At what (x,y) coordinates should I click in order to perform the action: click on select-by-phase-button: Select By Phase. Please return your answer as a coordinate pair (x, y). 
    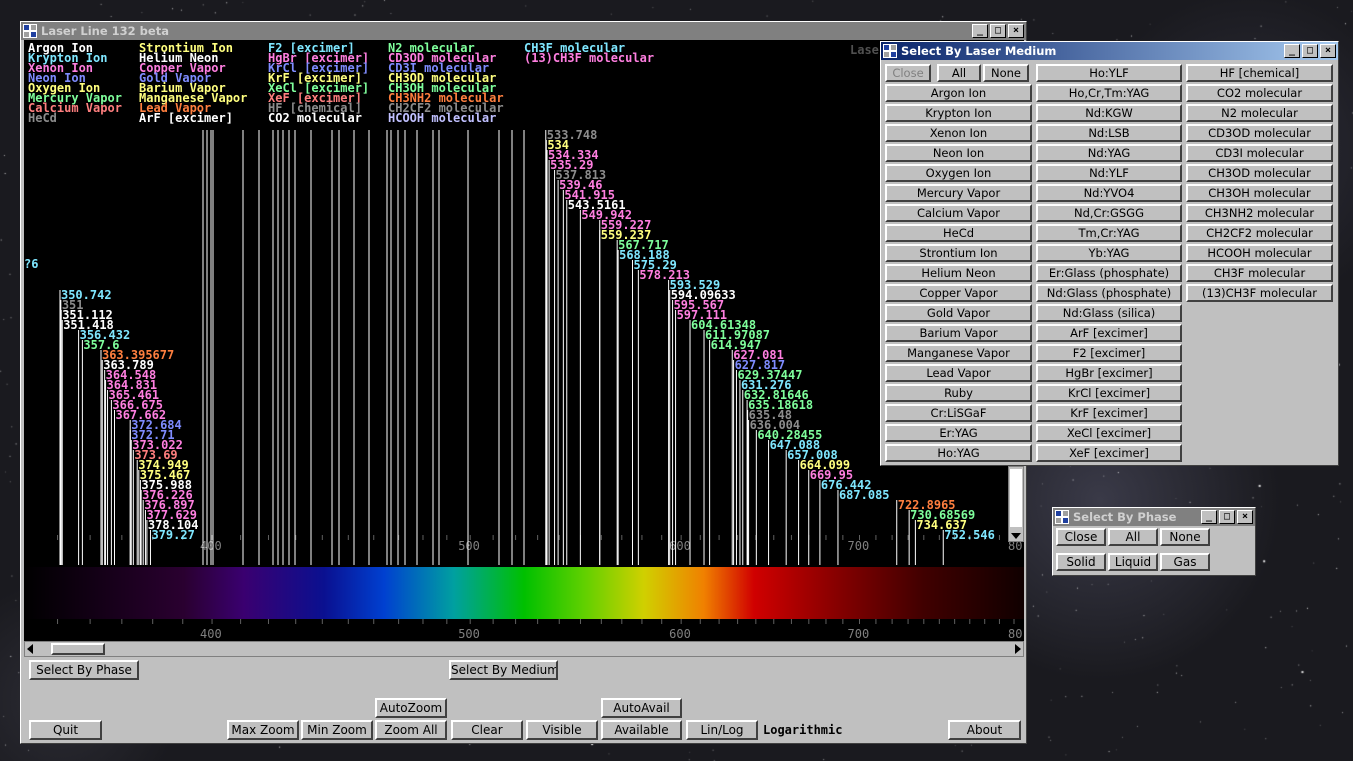
    Looking at the image, I should click on (84, 670).